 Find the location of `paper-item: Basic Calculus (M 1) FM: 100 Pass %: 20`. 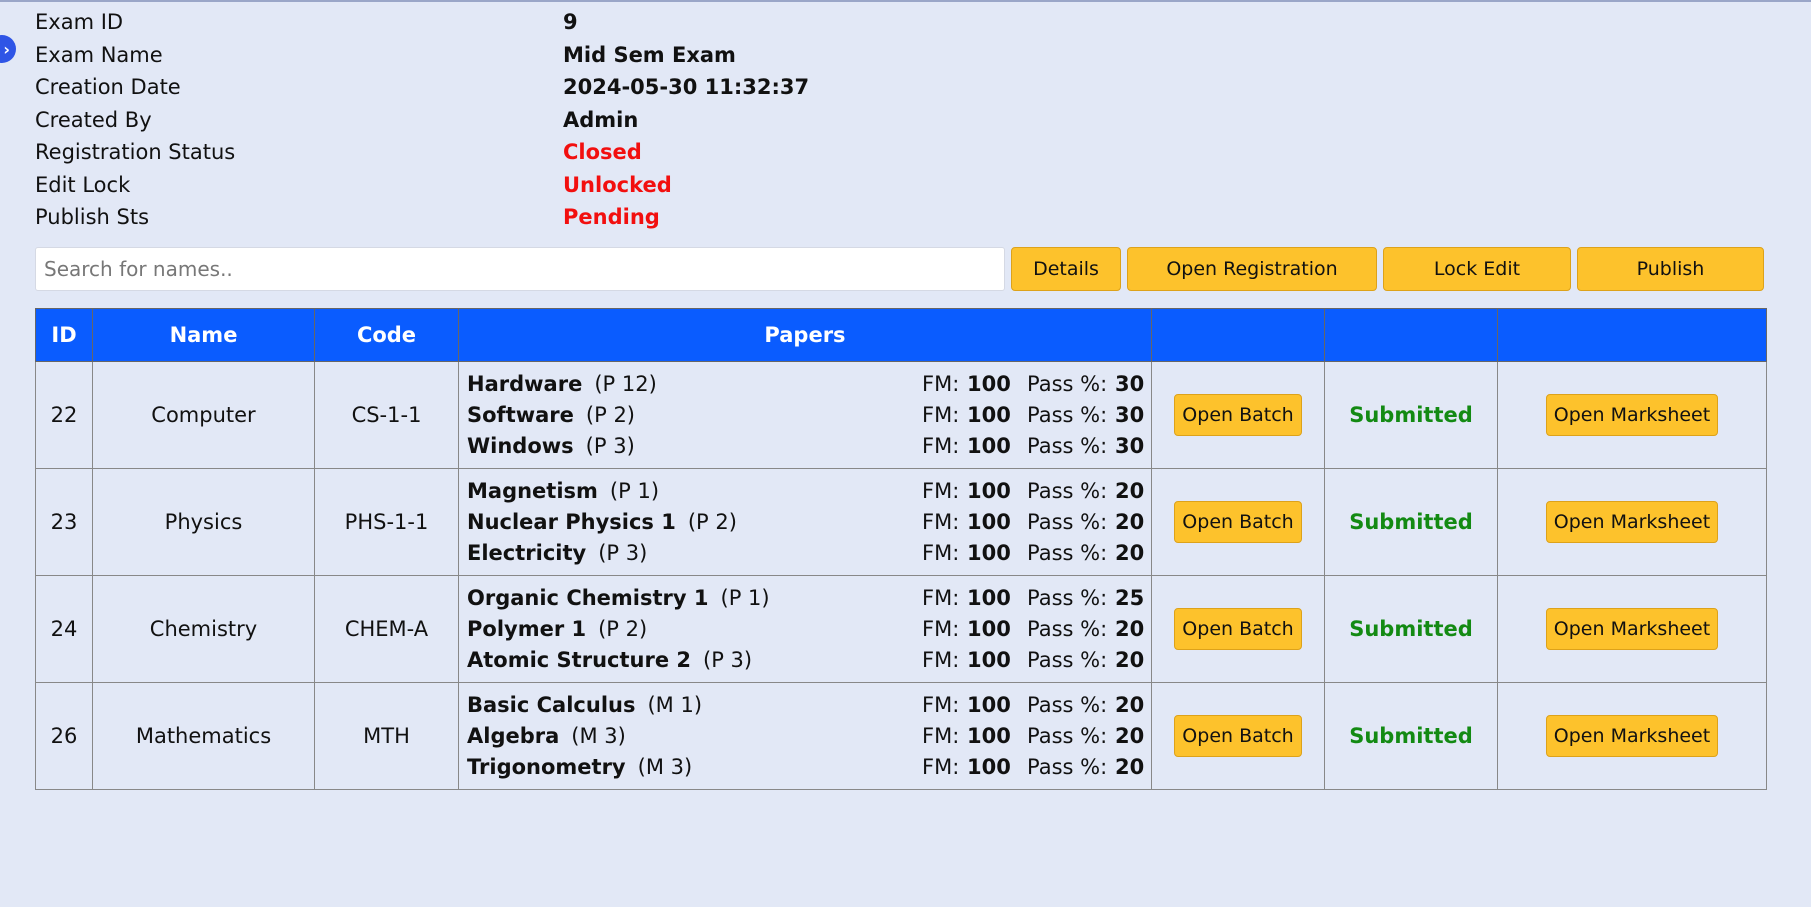

paper-item: Basic Calculus (M 1) FM: 100 Pass %: 20 is located at coordinates (806, 705).